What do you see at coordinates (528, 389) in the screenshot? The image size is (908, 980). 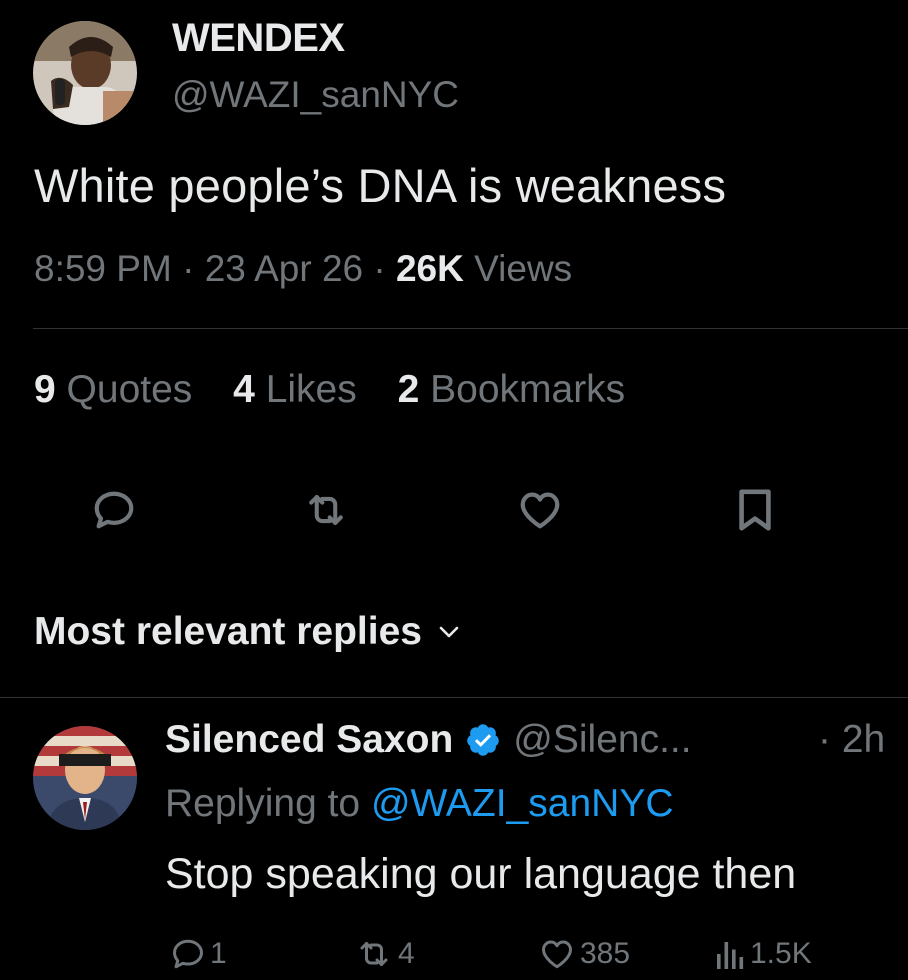 I see `bookmarks-label: Bookmarks` at bounding box center [528, 389].